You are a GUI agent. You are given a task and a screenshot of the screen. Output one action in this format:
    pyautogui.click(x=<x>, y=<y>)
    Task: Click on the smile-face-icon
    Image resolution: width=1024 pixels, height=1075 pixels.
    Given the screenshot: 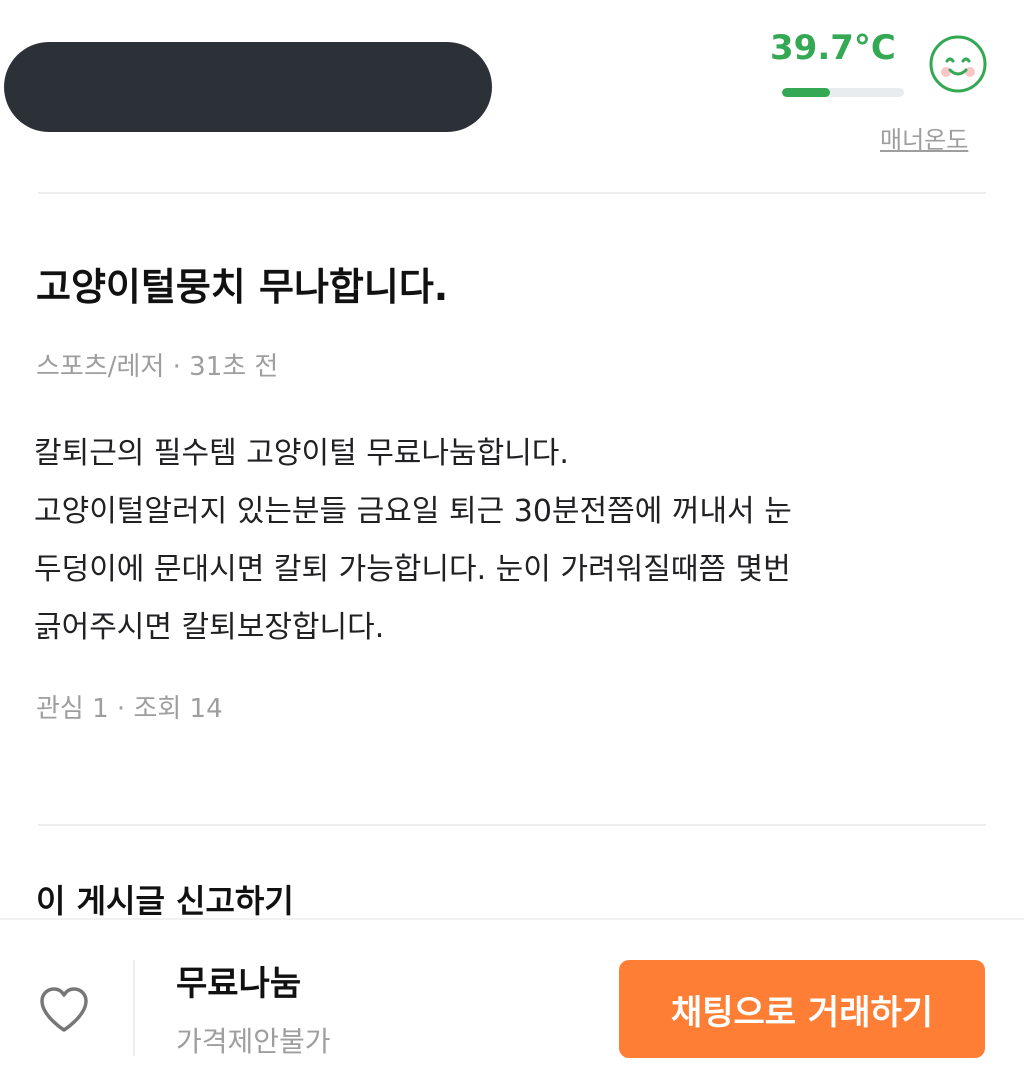 What is the action you would take?
    pyautogui.click(x=958, y=64)
    